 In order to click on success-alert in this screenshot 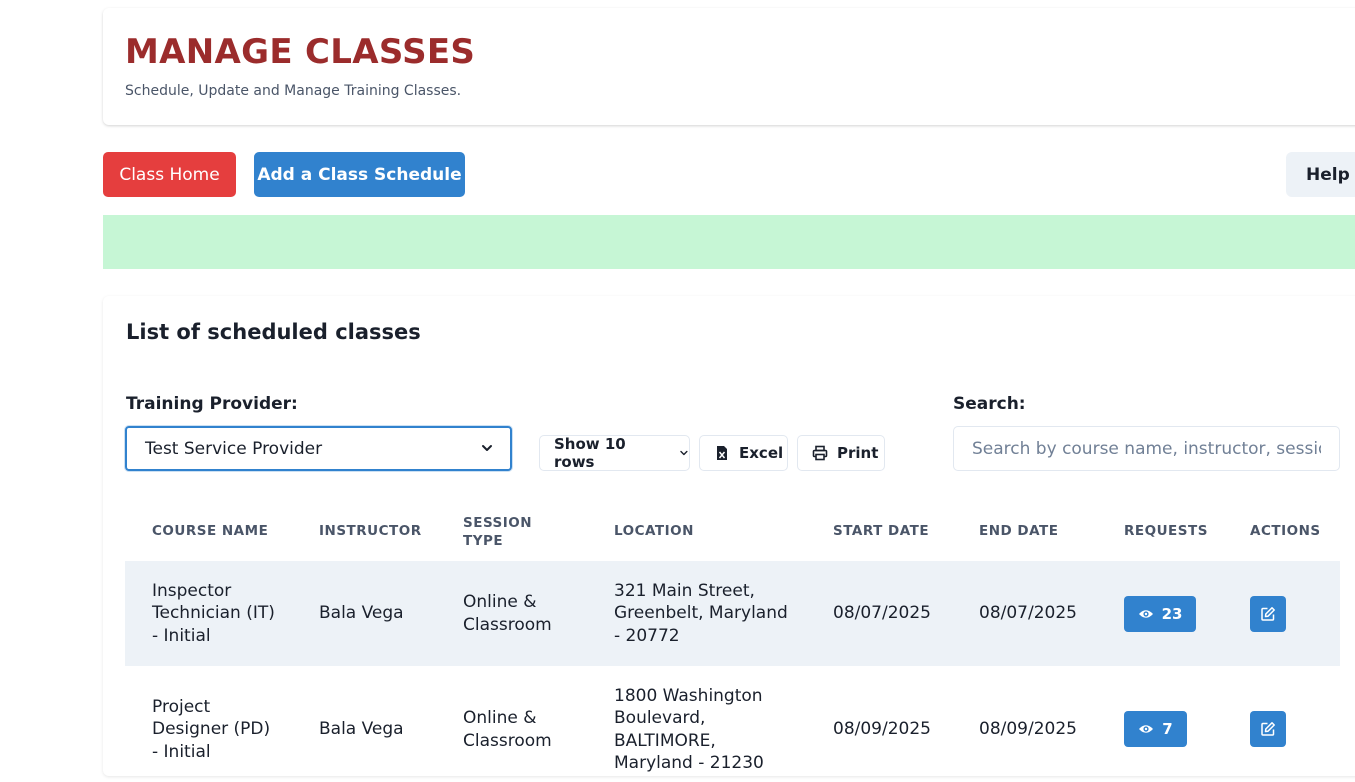, I will do `click(729, 242)`.